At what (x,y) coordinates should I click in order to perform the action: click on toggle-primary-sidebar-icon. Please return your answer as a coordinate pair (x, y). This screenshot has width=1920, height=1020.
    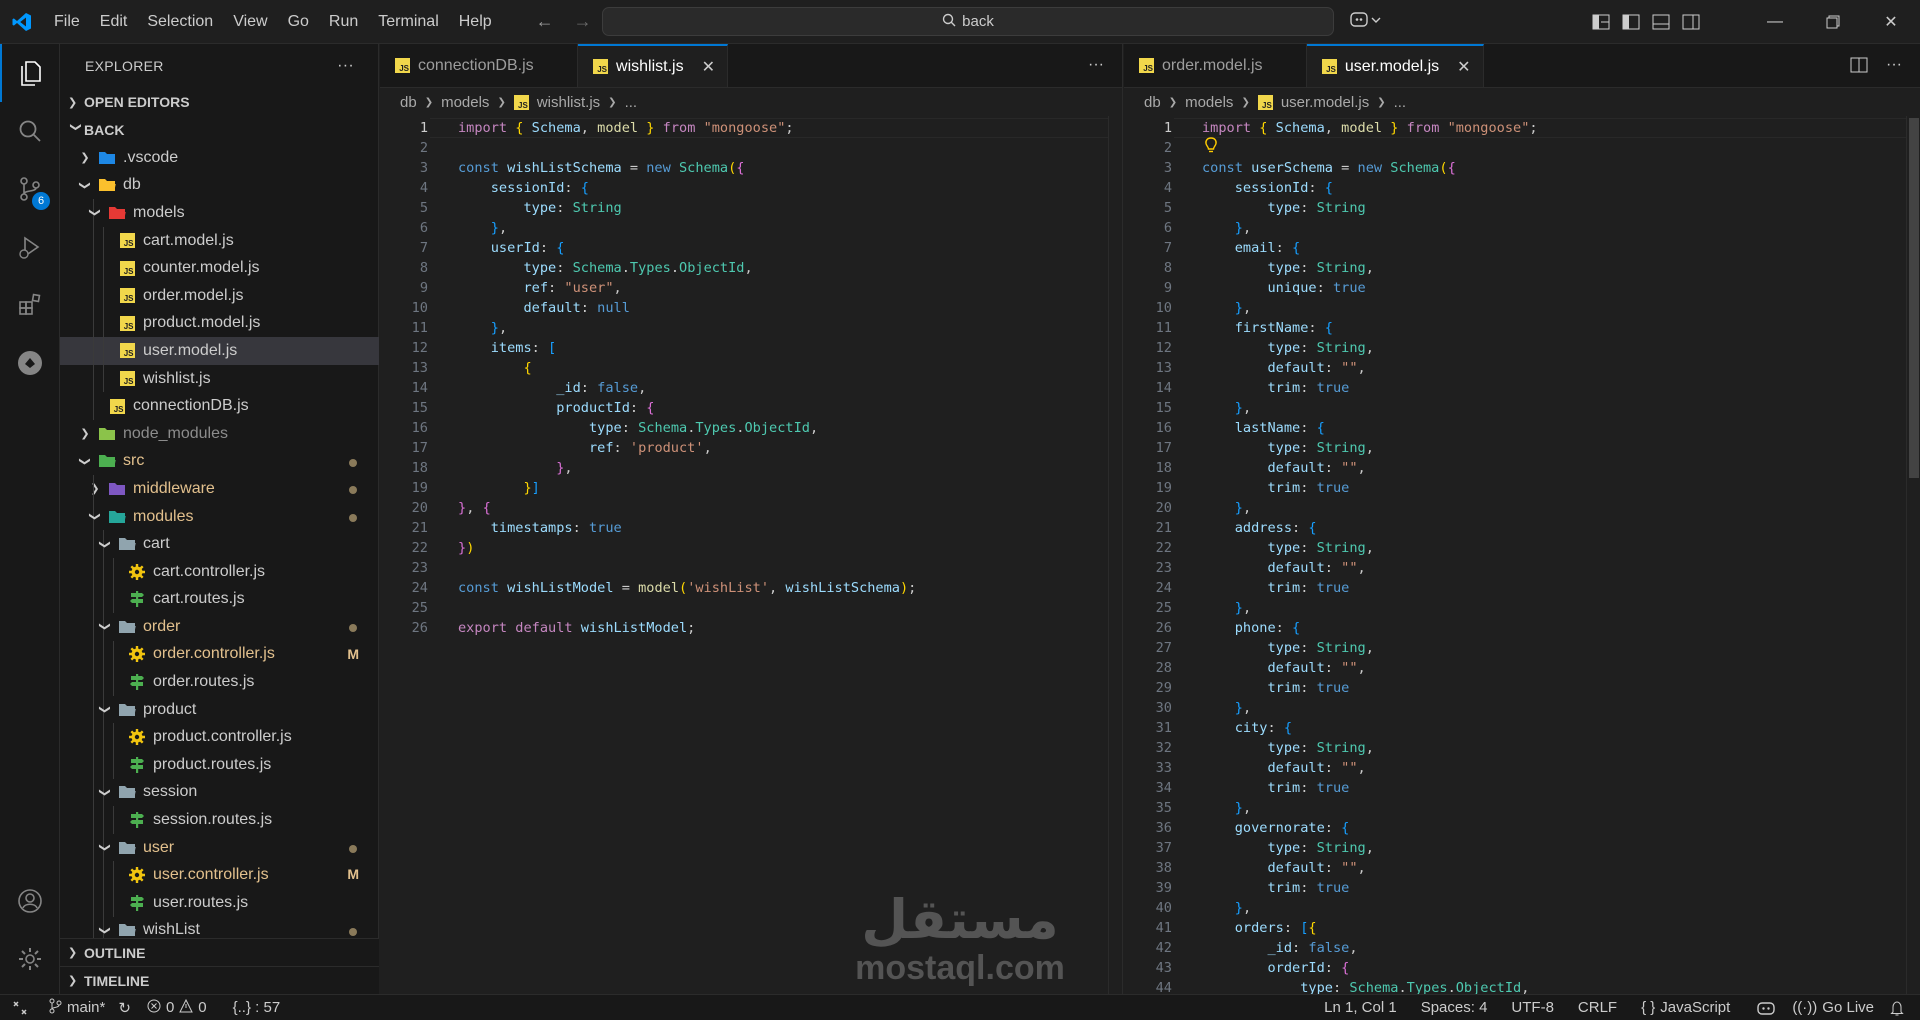
    Looking at the image, I should click on (1631, 22).